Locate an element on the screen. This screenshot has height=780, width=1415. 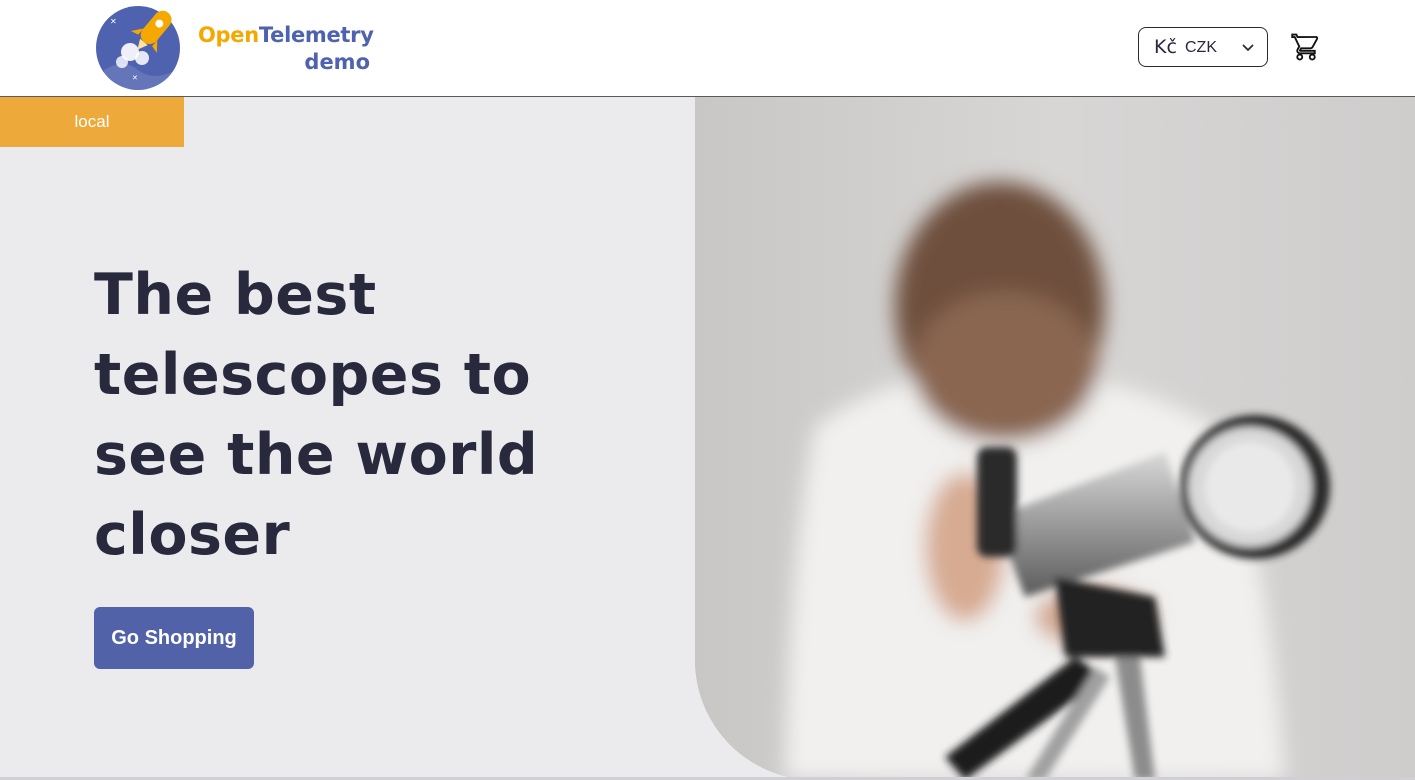
site-header: ✕ ✕ OpenTelemetry demo Kč CZK is located at coordinates (707, 48).